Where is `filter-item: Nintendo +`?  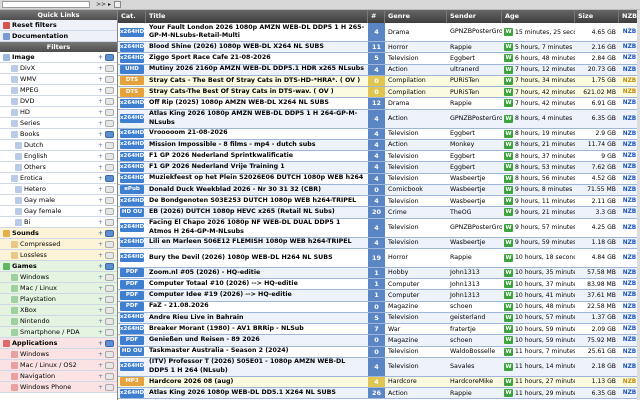 filter-item: Nintendo + is located at coordinates (58, 321).